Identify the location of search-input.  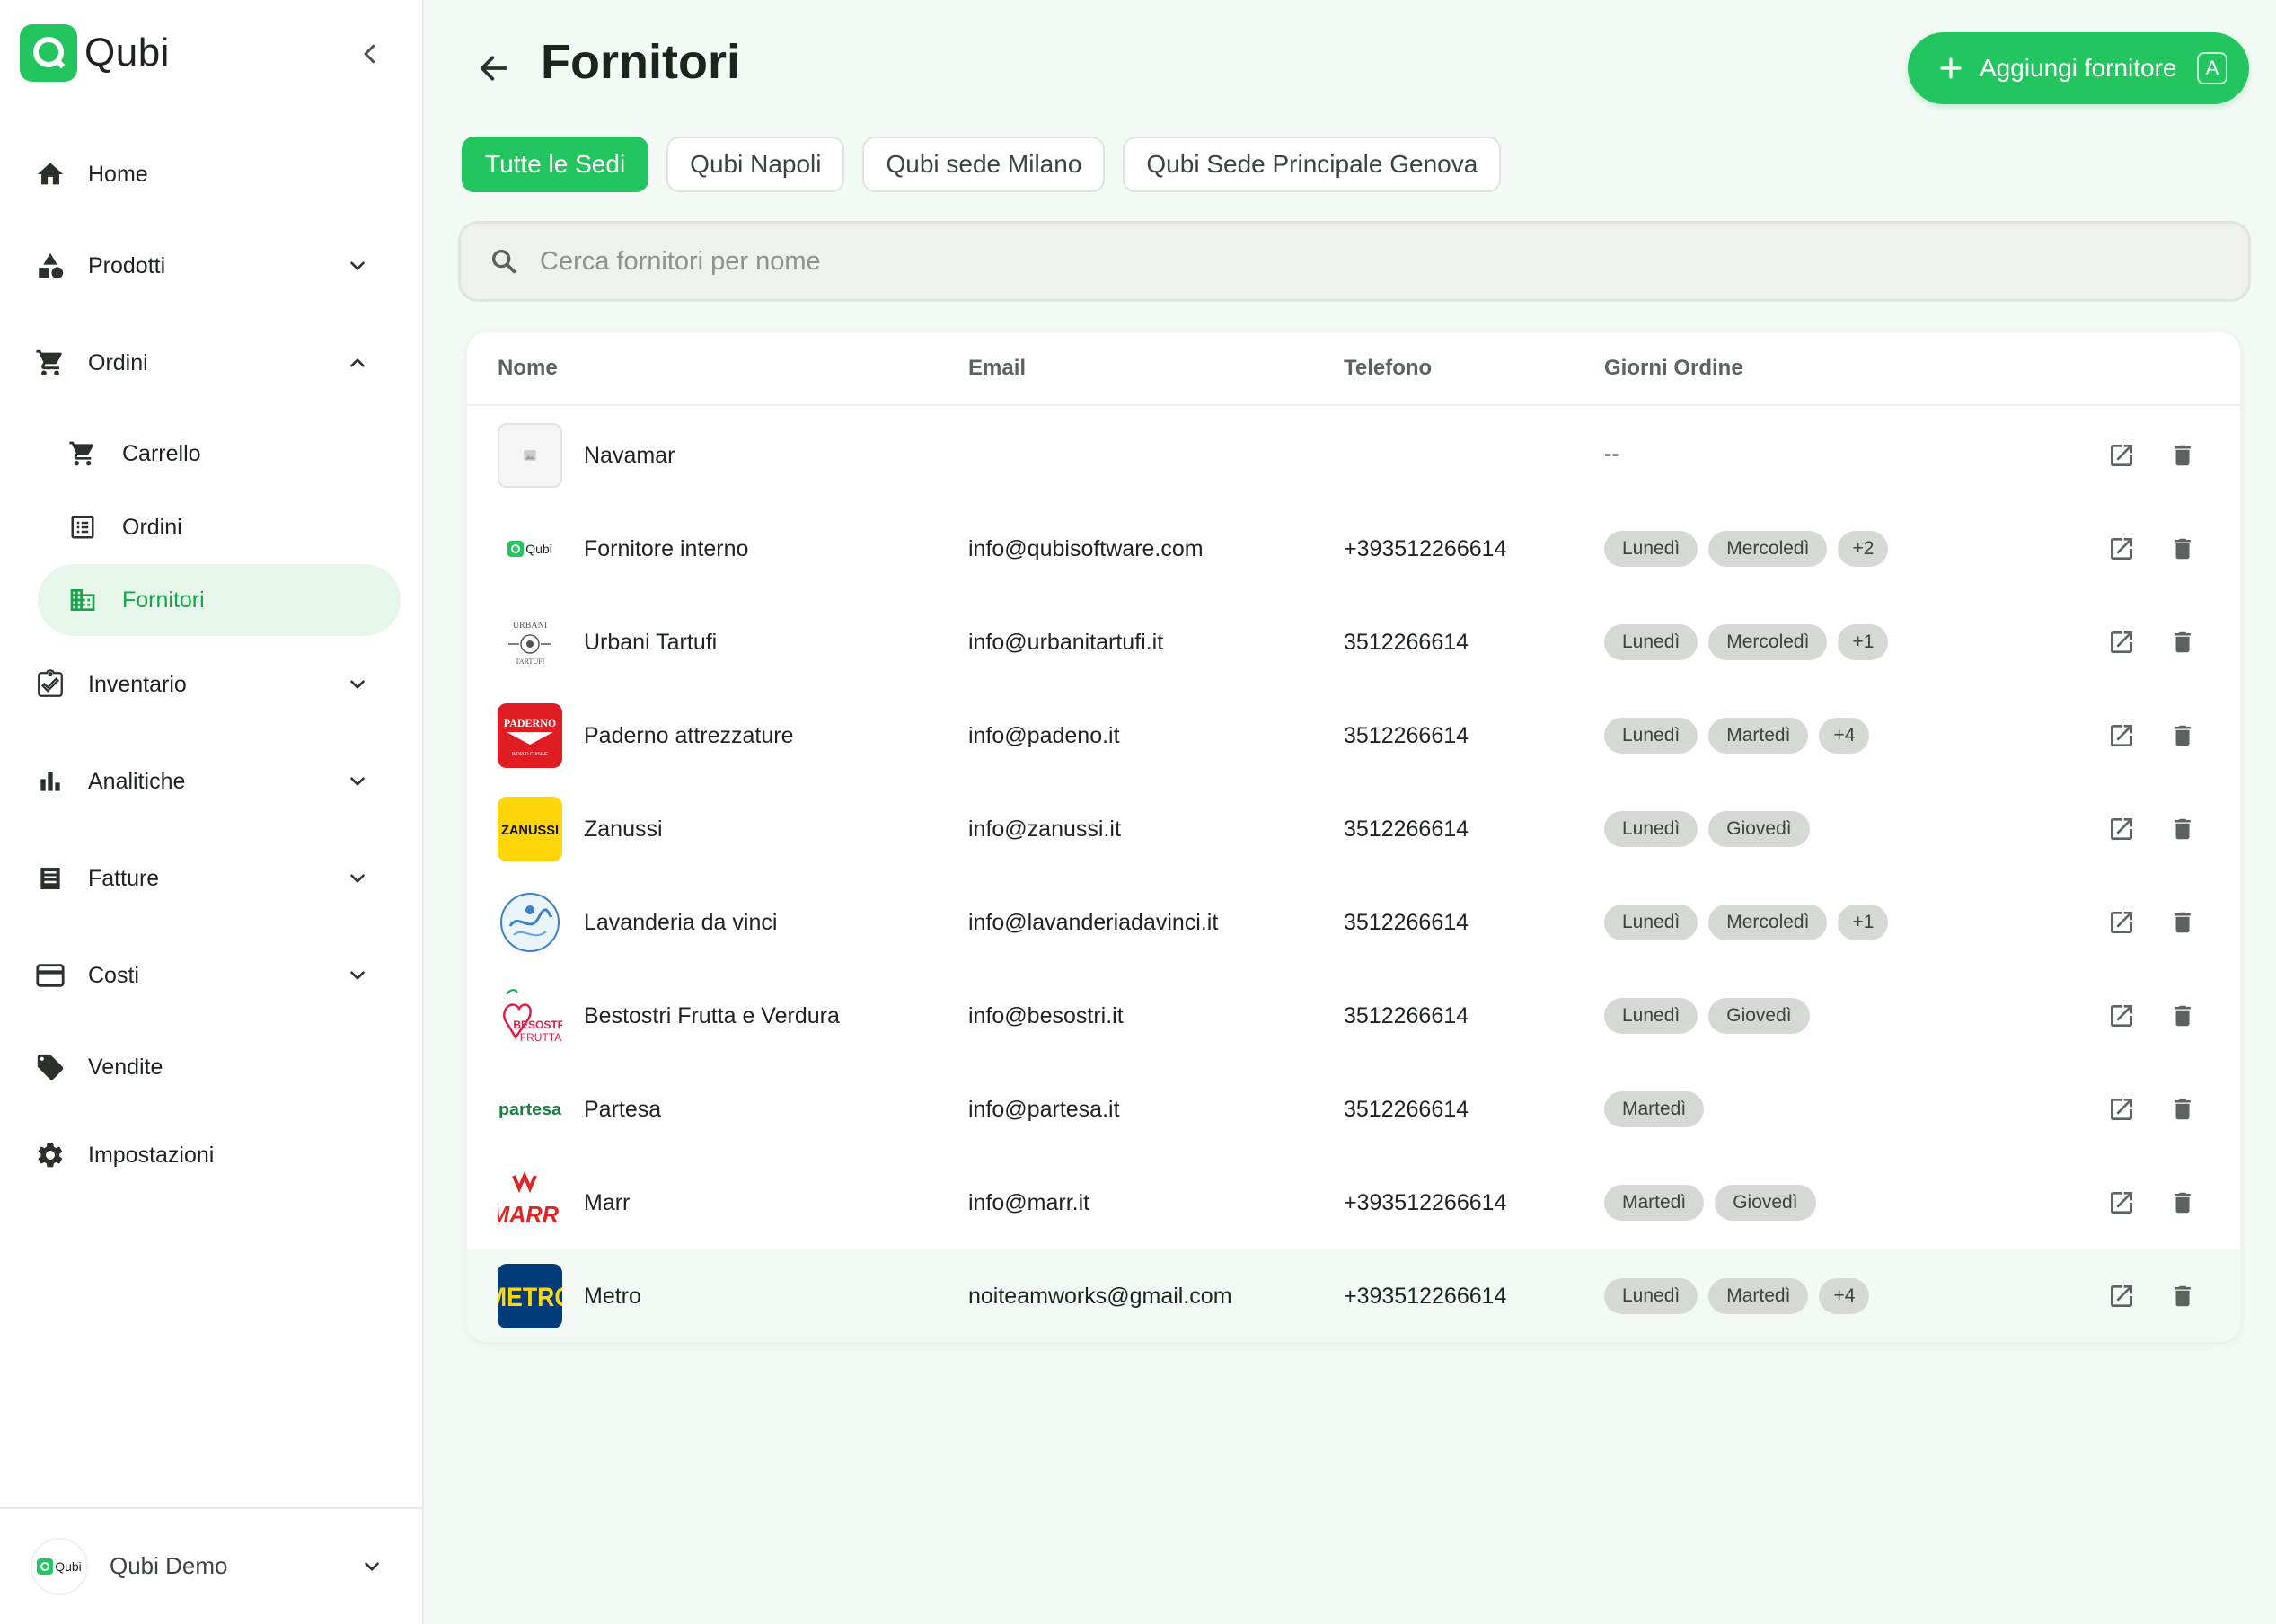
(1394, 261).